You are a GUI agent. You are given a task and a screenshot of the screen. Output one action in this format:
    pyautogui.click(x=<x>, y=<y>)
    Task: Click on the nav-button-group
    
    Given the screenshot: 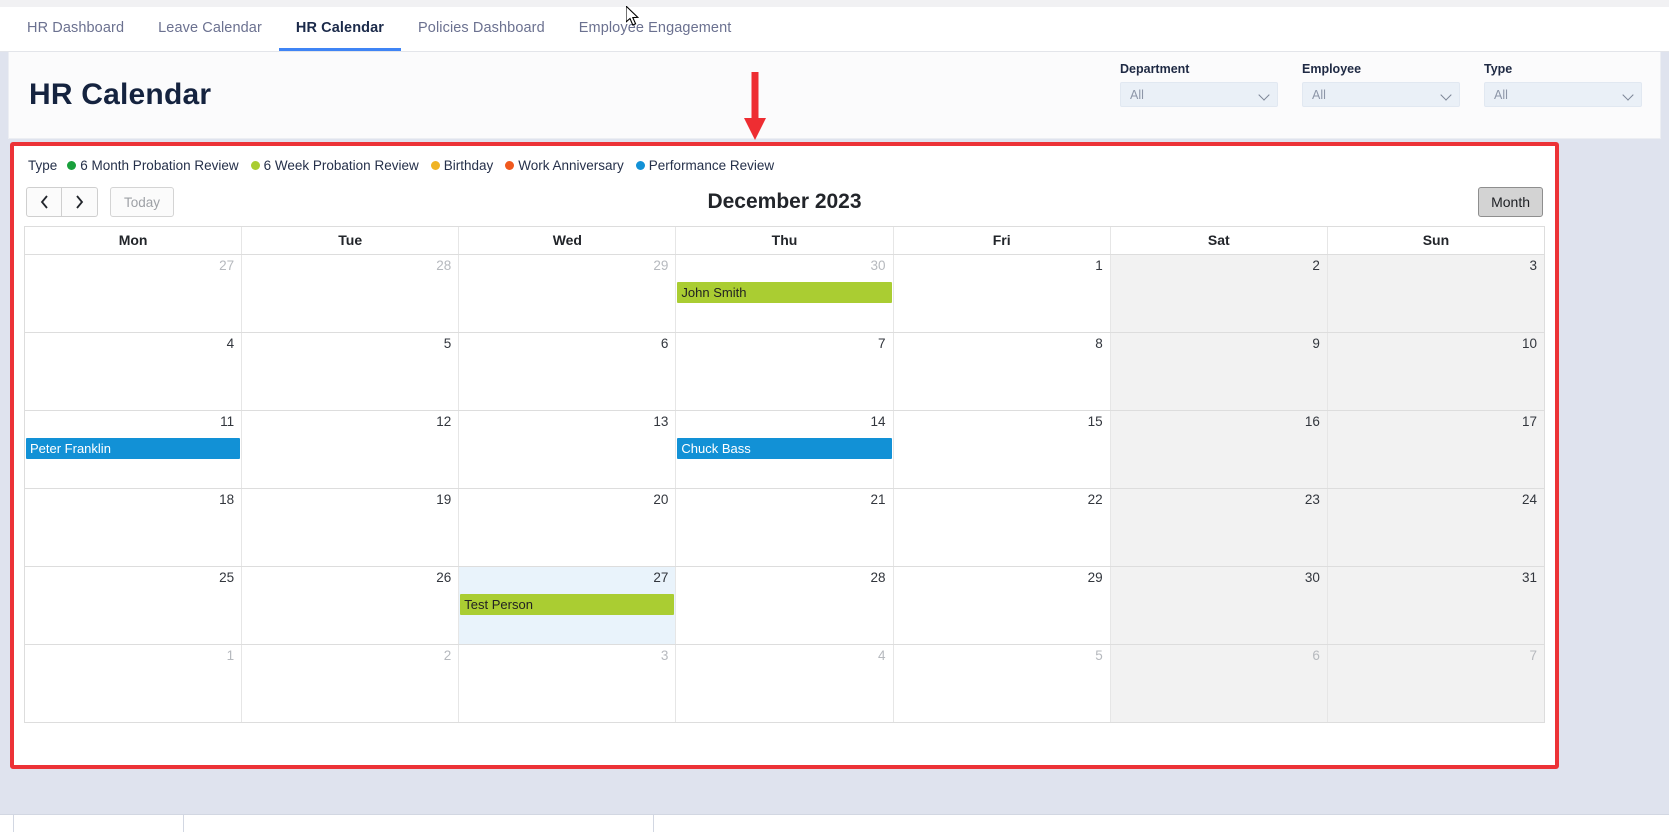 What is the action you would take?
    pyautogui.click(x=62, y=202)
    